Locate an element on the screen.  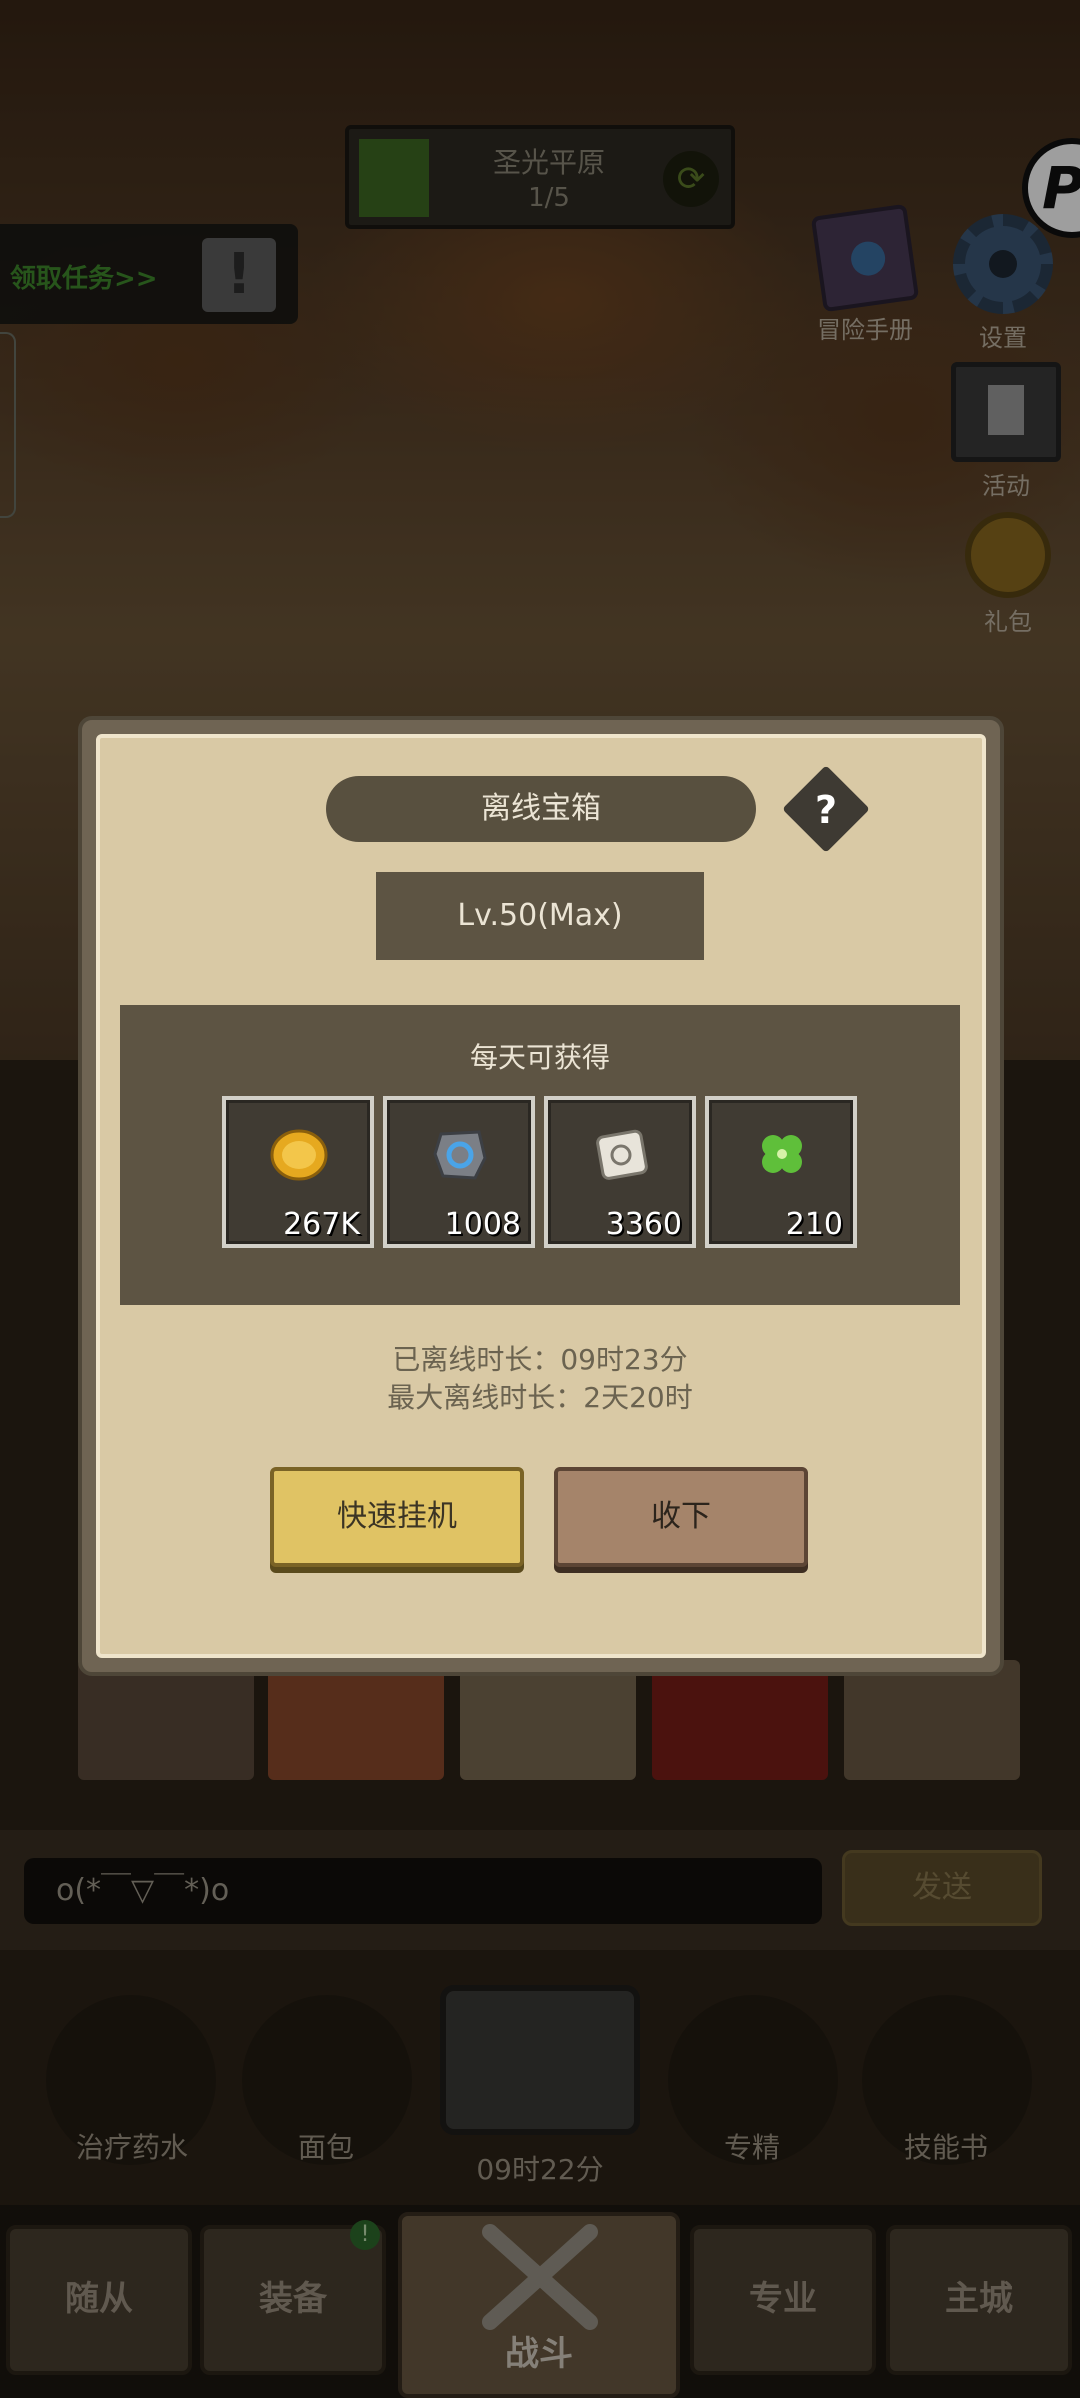
reward-slot-rune: 1008 is located at coordinates (459, 1172).